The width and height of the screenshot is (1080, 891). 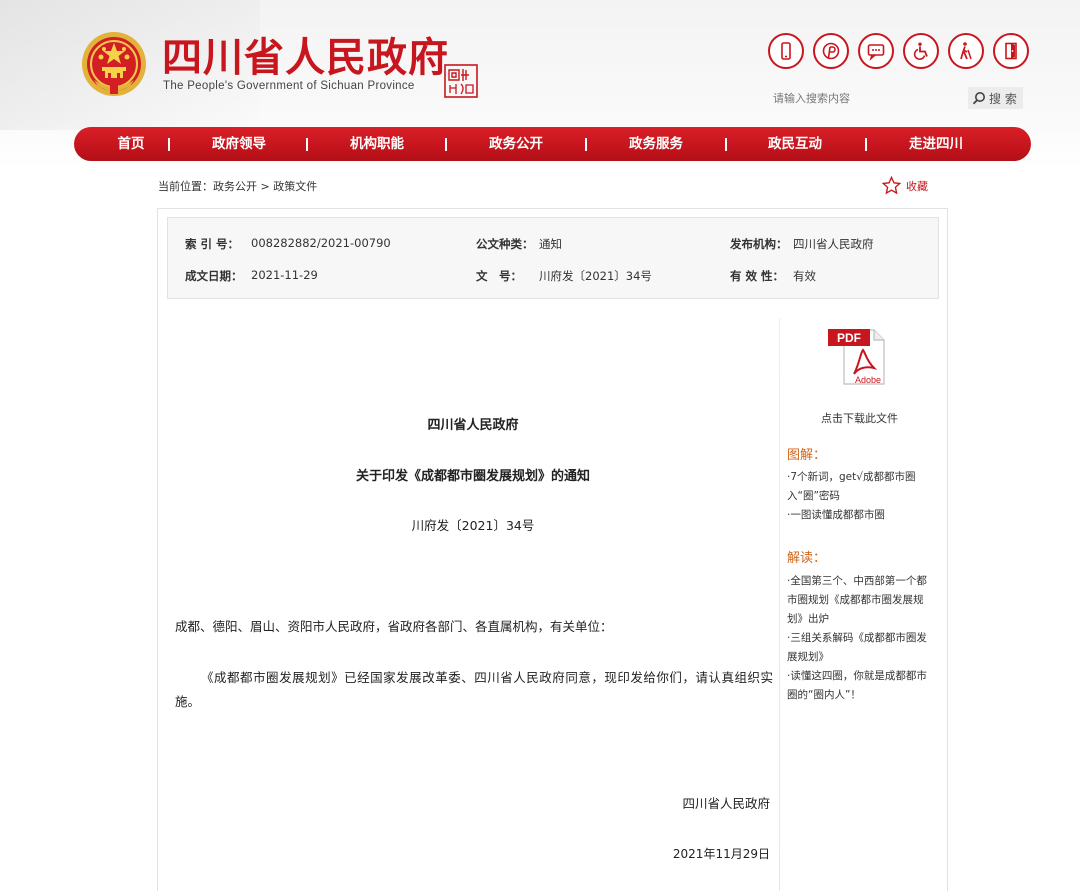 What do you see at coordinates (891, 185) in the screenshot?
I see `star-icon` at bounding box center [891, 185].